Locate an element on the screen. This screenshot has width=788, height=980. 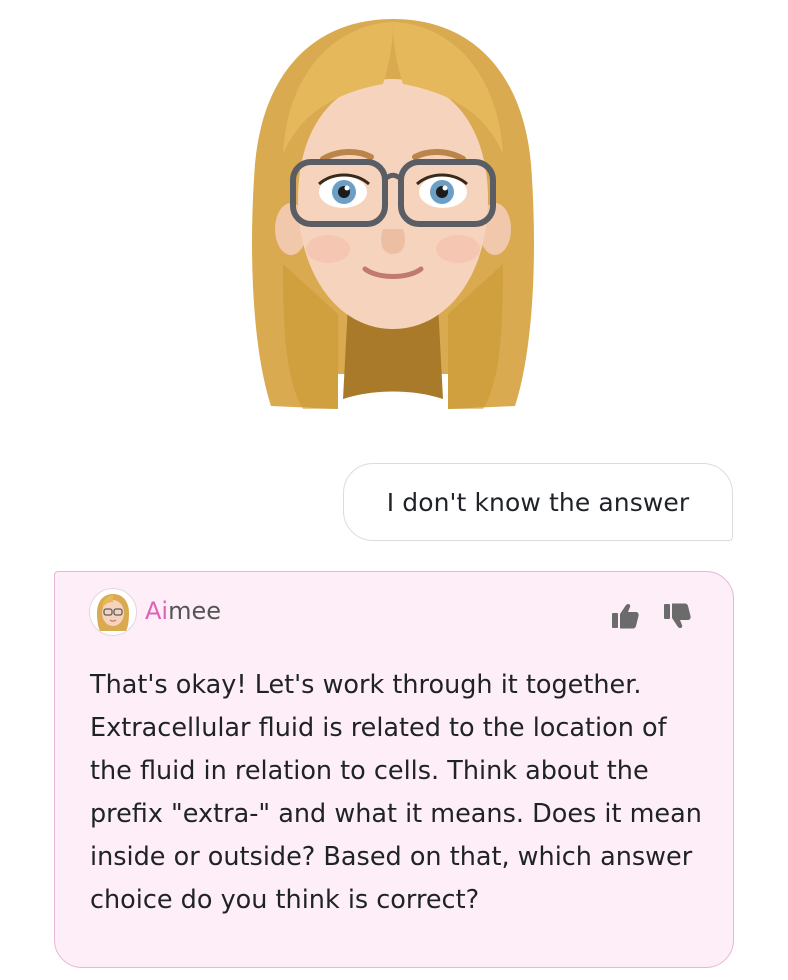
reaction-buttons is located at coordinates (651, 616).